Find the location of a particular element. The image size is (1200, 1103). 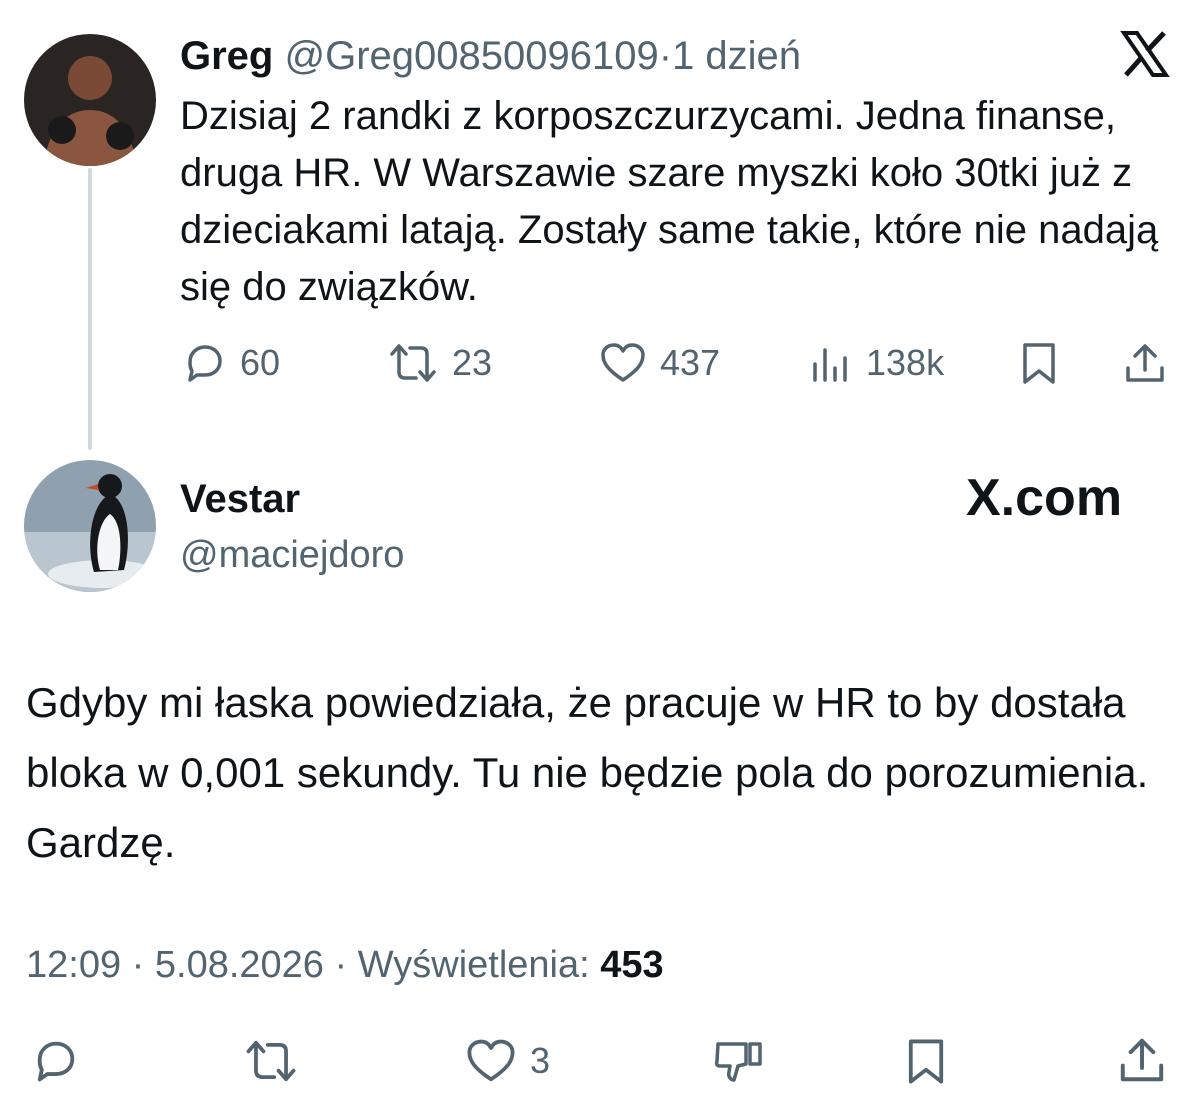

reply-repost-button is located at coordinates (271, 1061).